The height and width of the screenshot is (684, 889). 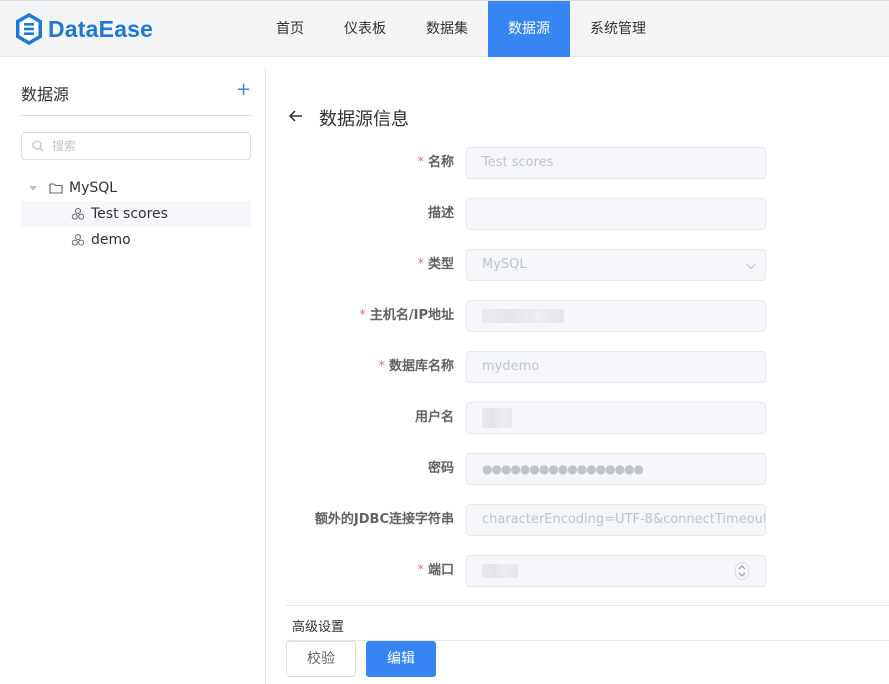 I want to click on redacted-port, so click(x=500, y=570).